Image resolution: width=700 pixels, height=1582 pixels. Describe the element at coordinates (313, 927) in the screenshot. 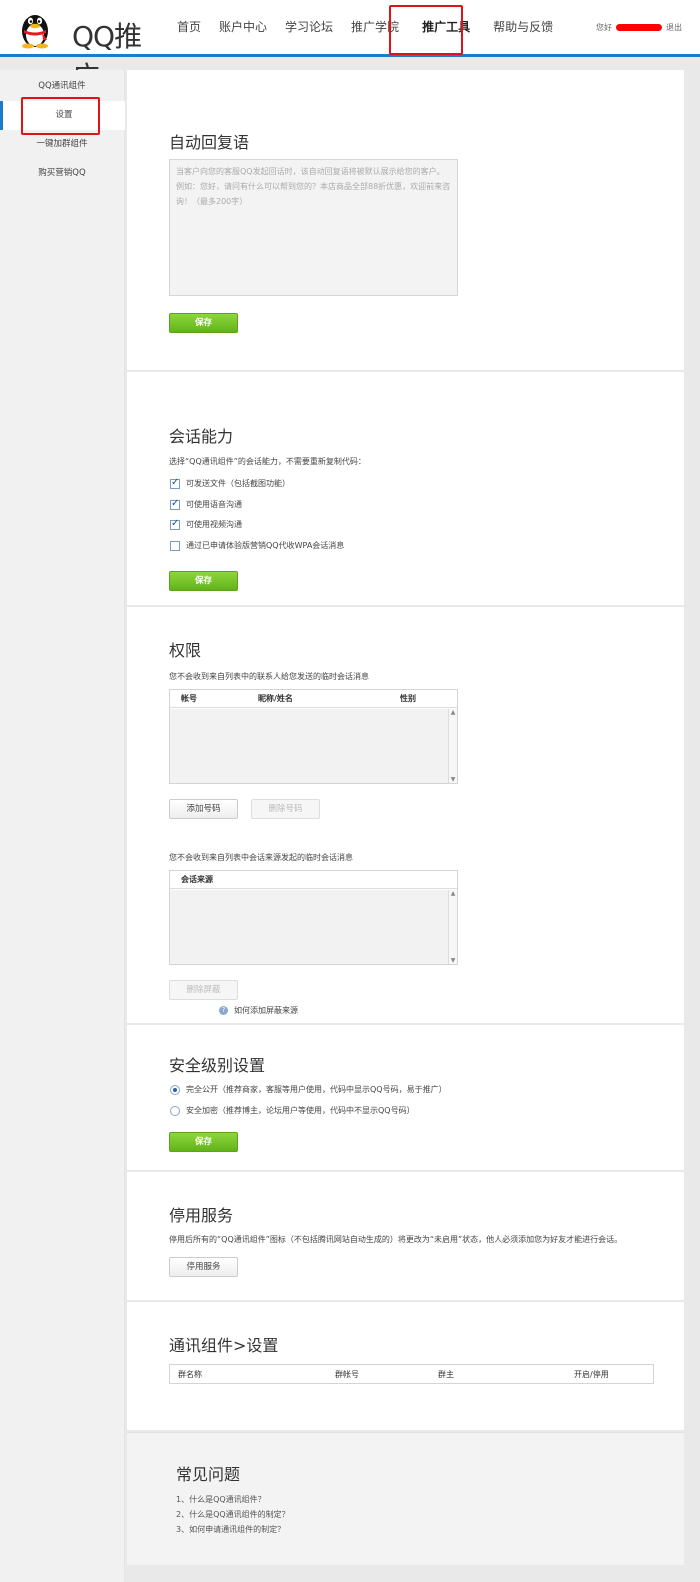

I see `blocked-sources-body` at that location.